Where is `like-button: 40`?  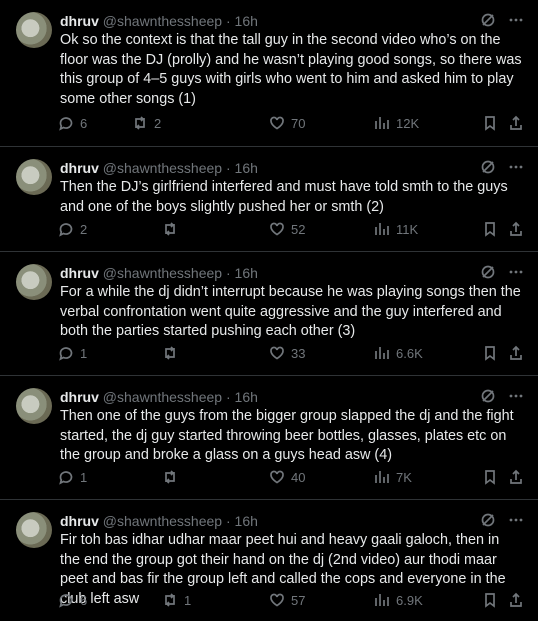 like-button: 40 is located at coordinates (287, 477).